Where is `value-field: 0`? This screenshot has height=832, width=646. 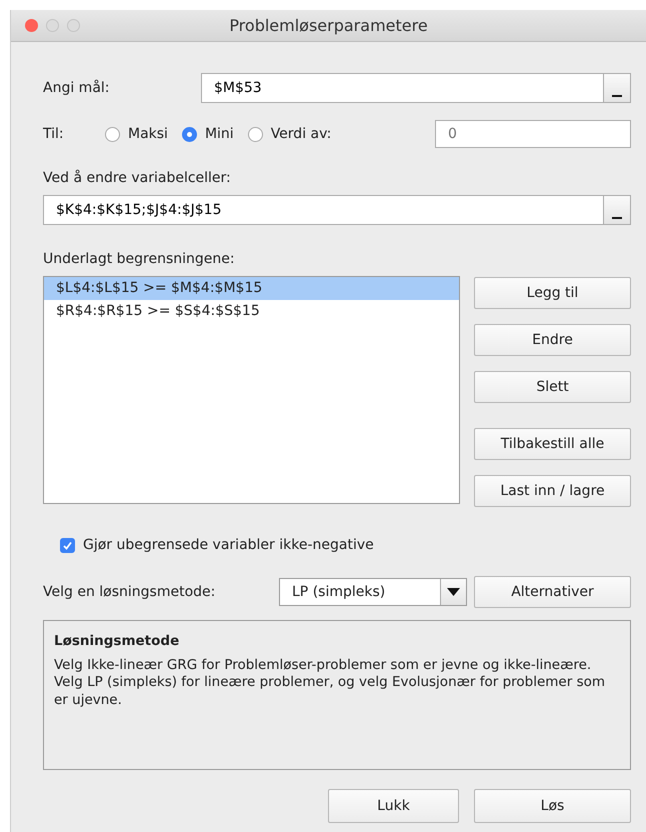 value-field: 0 is located at coordinates (533, 134).